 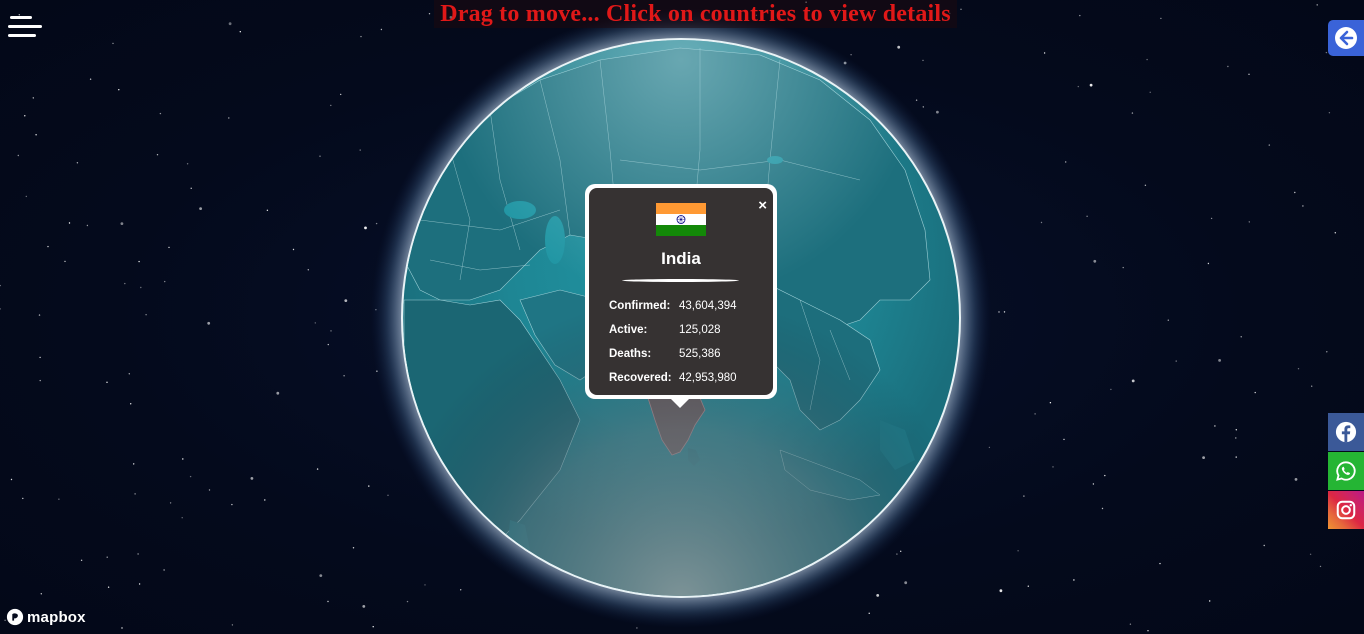 I want to click on instagram-share-button, so click(x=1346, y=510).